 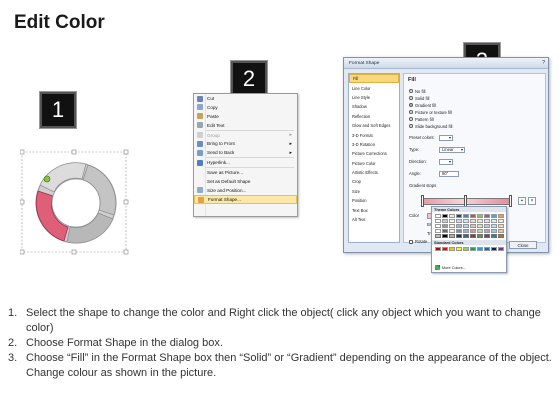 I want to click on gradient-stop-handle, so click(x=510, y=201).